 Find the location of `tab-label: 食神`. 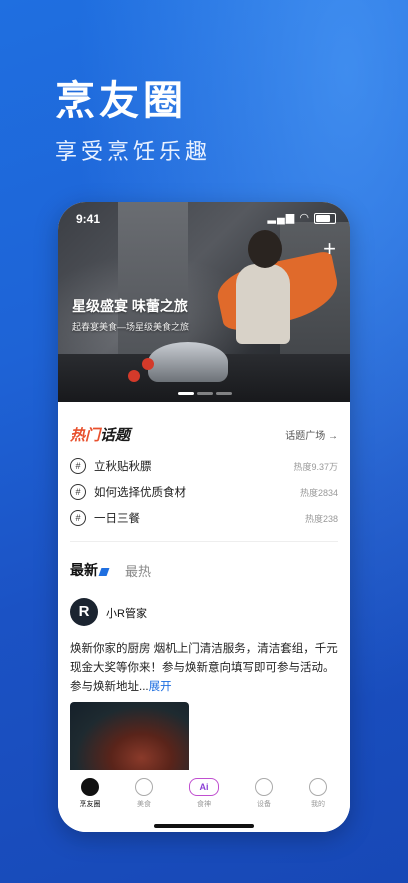

tab-label: 食神 is located at coordinates (204, 804).